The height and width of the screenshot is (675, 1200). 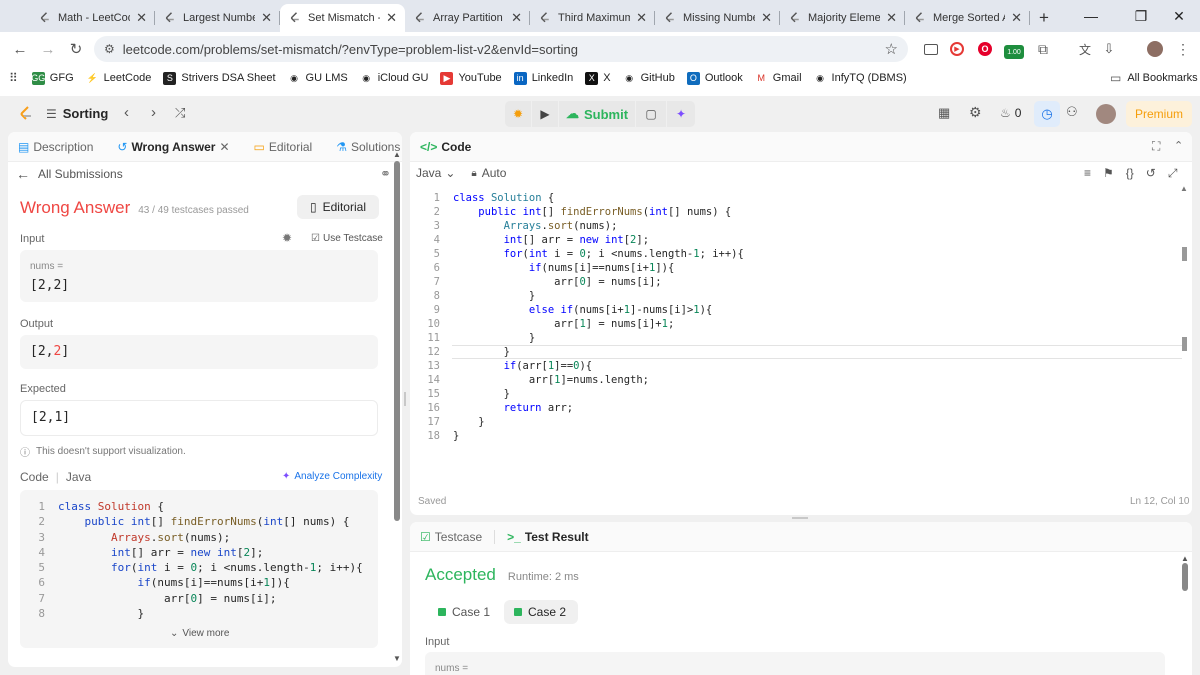 What do you see at coordinates (800, 518) in the screenshot?
I see `horizontal-resize-handle` at bounding box center [800, 518].